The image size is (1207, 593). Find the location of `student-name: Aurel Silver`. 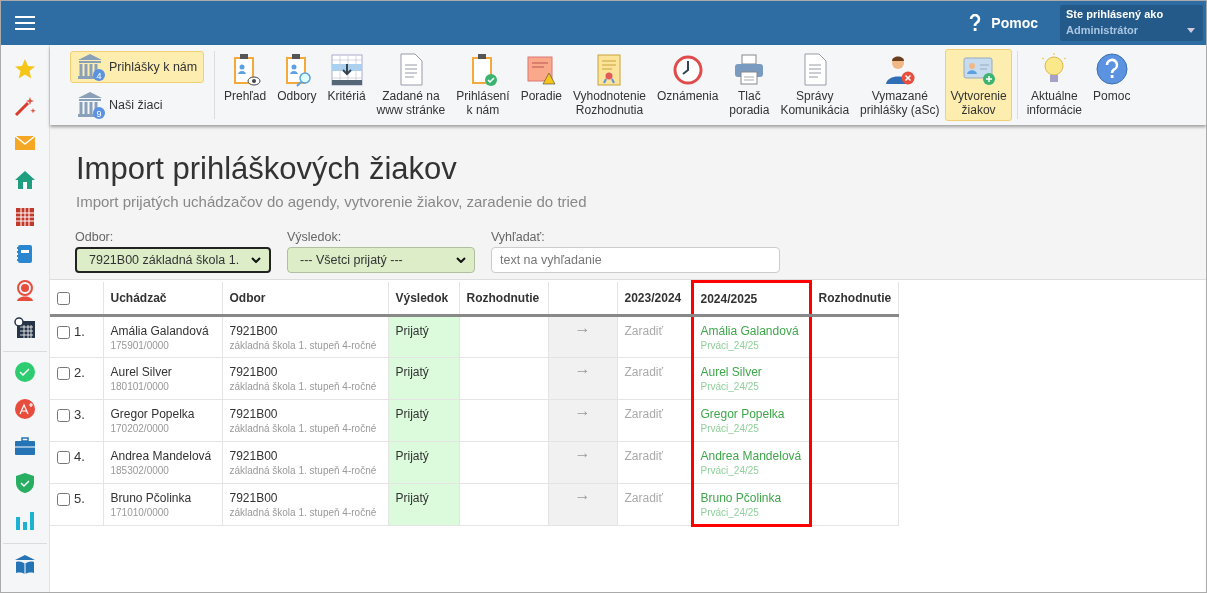

student-name: Aurel Silver is located at coordinates (731, 372).